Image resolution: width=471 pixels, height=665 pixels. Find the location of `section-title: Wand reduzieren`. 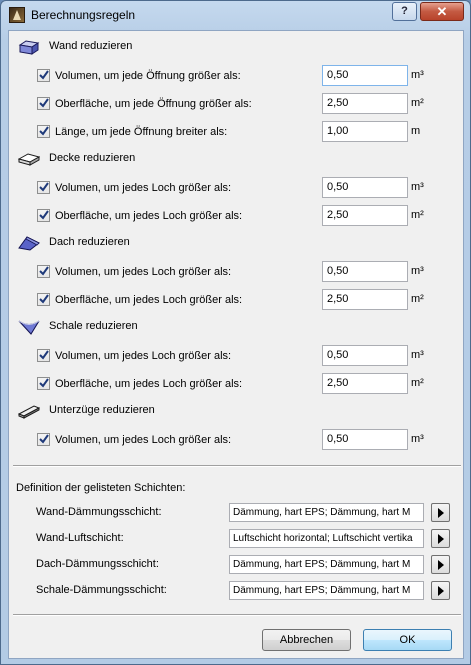

section-title: Wand reduzieren is located at coordinates (91, 46).